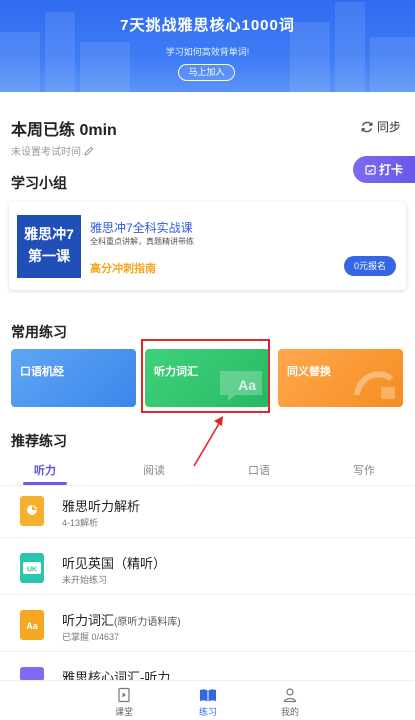  Describe the element at coordinates (64, 130) in the screenshot. I see `week-practice-title: 本周已练 0min` at that location.